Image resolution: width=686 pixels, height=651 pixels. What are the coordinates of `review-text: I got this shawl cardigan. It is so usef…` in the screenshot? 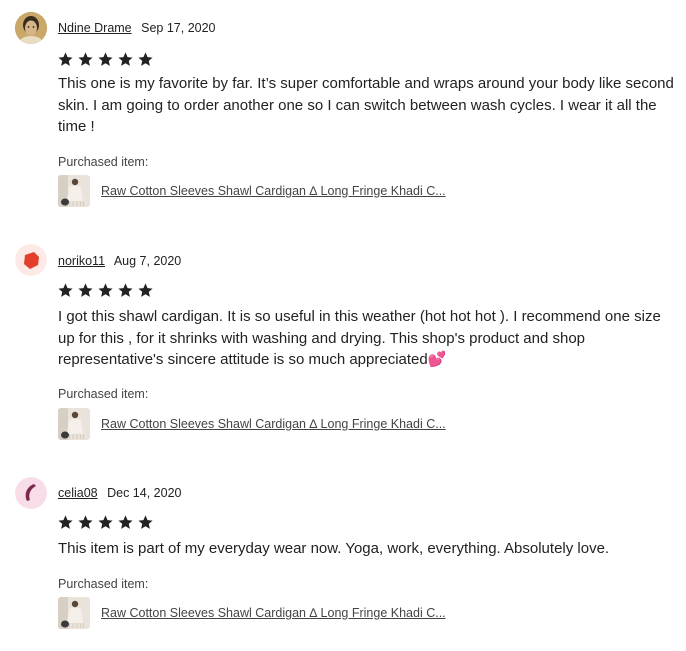 It's located at (359, 338).